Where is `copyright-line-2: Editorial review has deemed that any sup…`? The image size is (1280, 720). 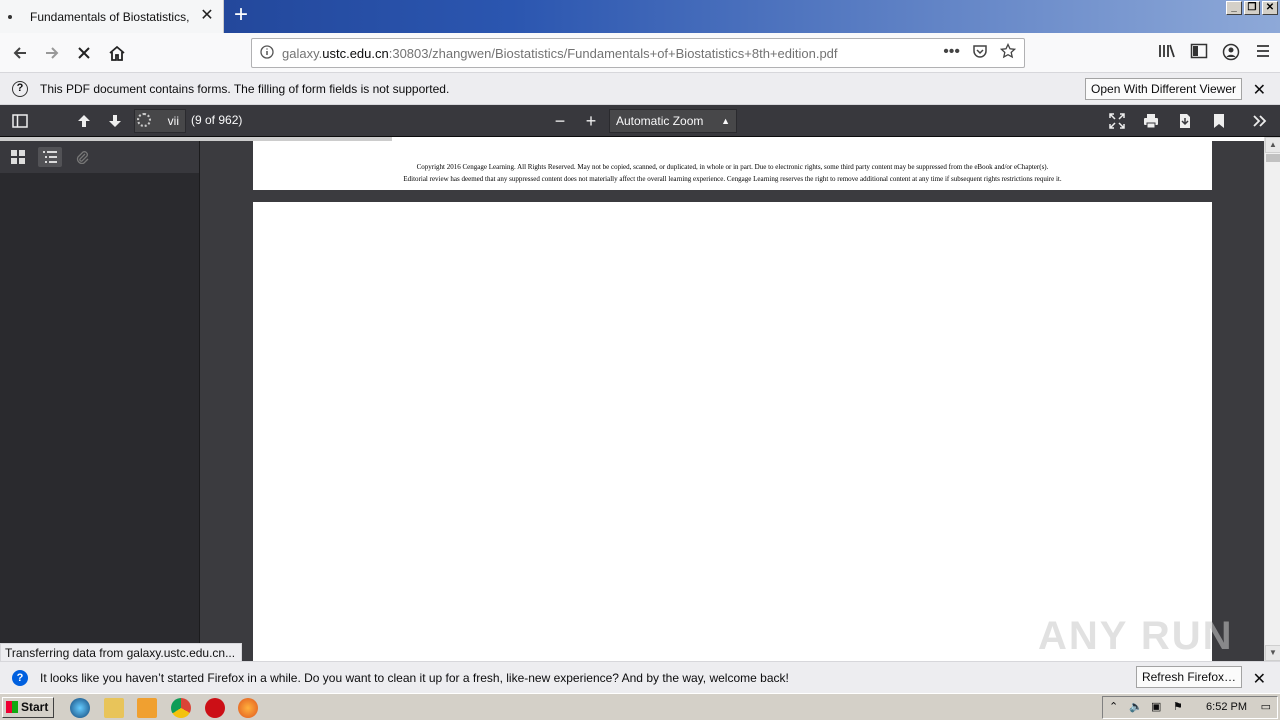 copyright-line-2: Editorial review has deemed that any sup… is located at coordinates (732, 179).